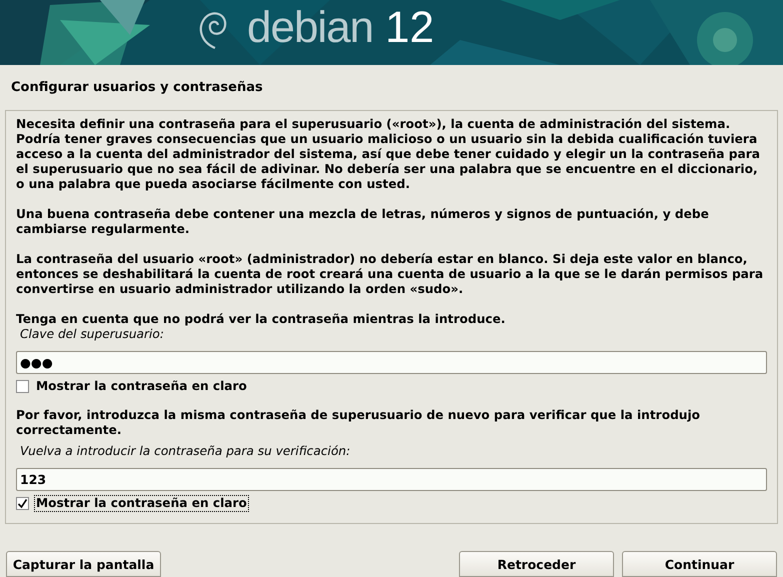 The image size is (783, 577). I want to click on brand-name: debian, so click(310, 28).